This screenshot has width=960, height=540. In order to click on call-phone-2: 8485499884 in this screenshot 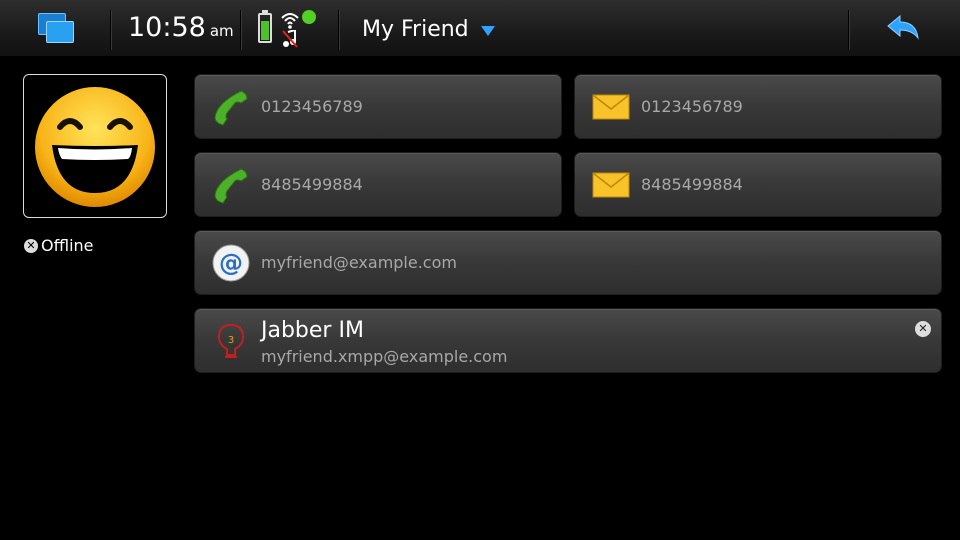, I will do `click(378, 184)`.